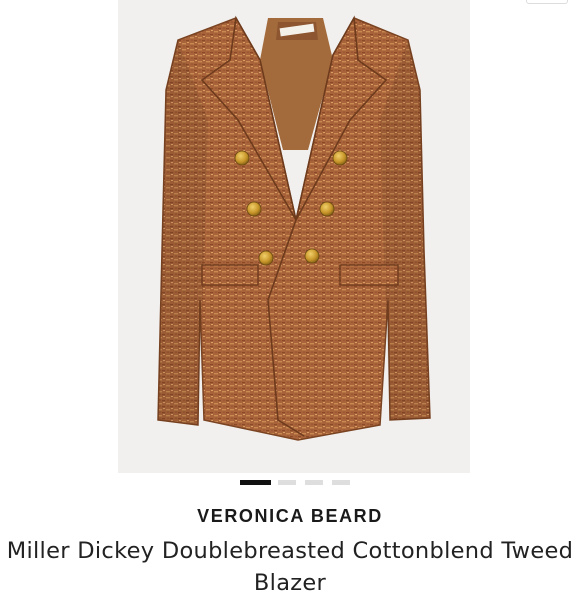 Image resolution: width=580 pixels, height=599 pixels. I want to click on brand-name: VERONICA BEARD, so click(290, 516).